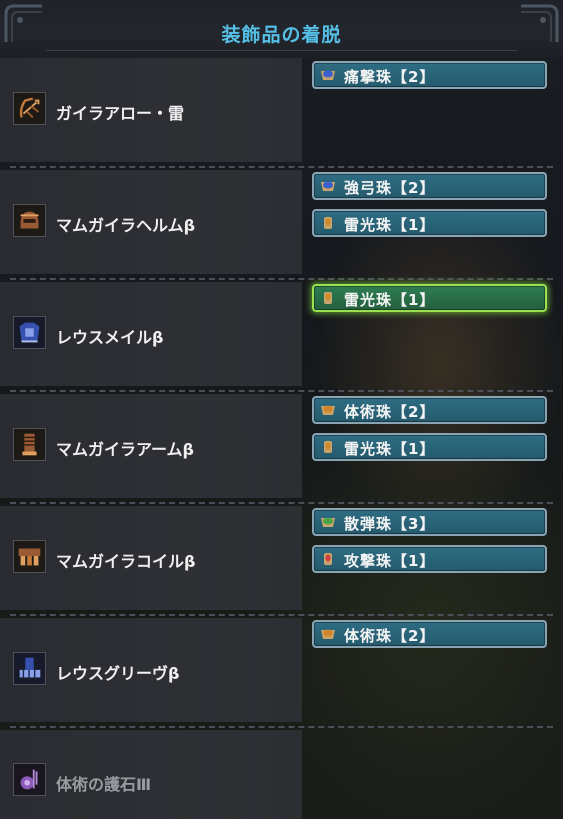 The image size is (563, 819). Describe the element at coordinates (390, 77) in the screenshot. I see `decoration-label: 痛撃珠【2】` at that location.